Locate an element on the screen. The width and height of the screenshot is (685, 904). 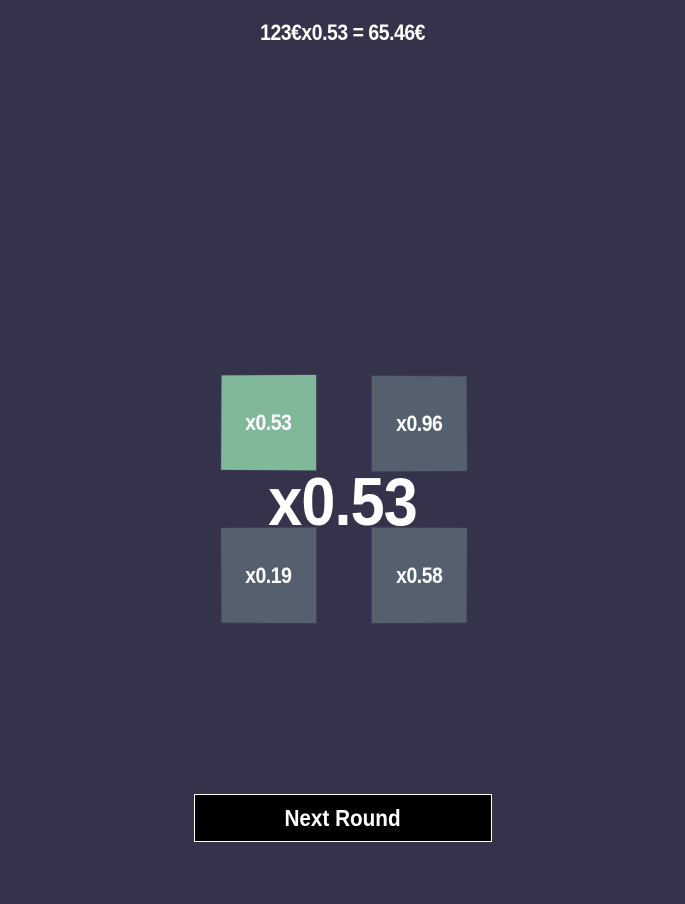
next-round-label: Next Round is located at coordinates (343, 817).